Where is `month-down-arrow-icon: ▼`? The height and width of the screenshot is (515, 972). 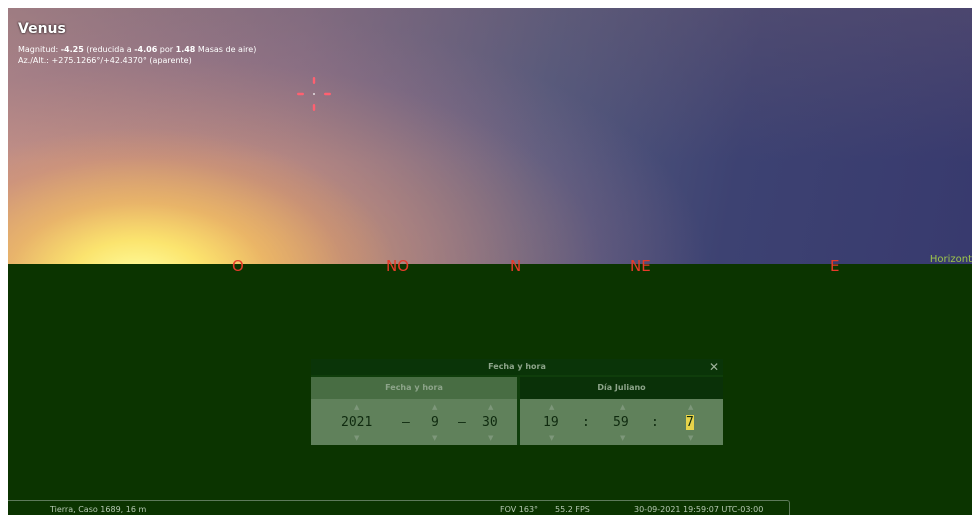
month-down-arrow-icon: ▼ is located at coordinates (434, 438).